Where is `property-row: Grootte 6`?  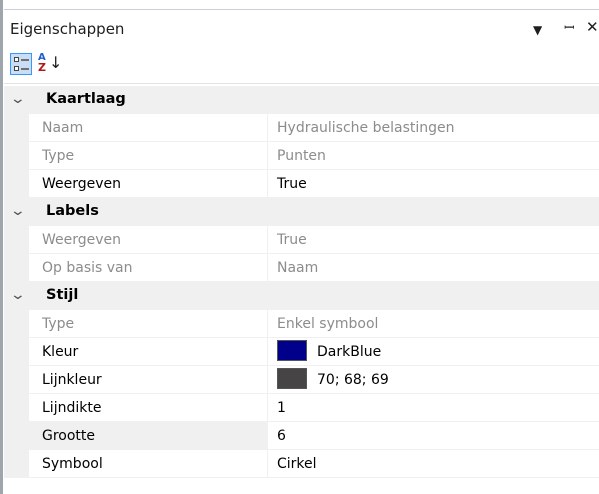 property-row: Grootte 6 is located at coordinates (301, 436).